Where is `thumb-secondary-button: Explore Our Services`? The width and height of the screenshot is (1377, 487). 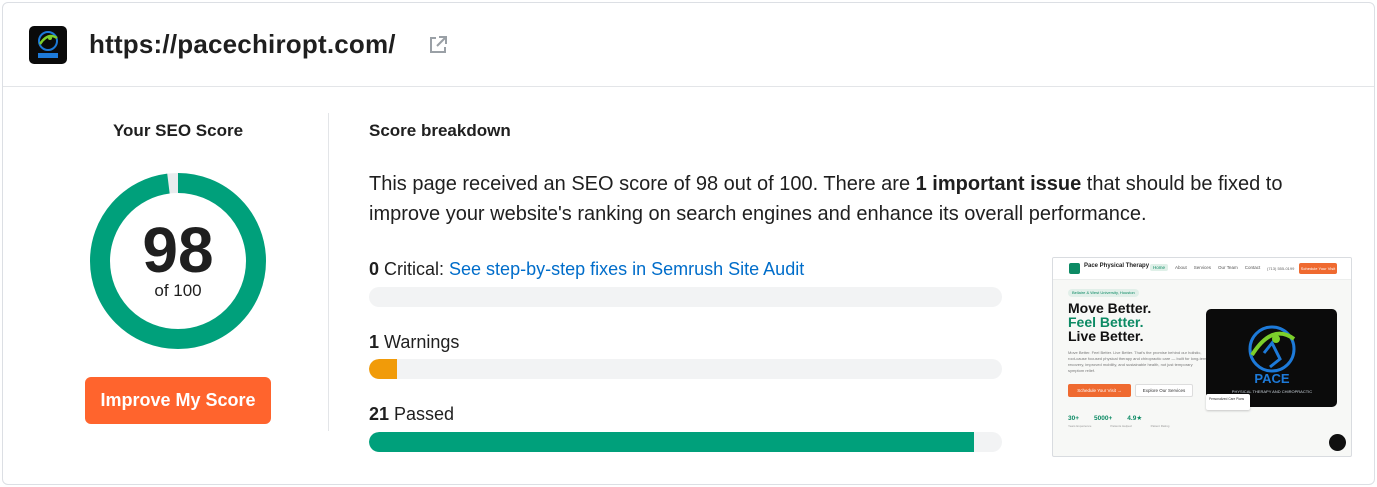
thumb-secondary-button: Explore Our Services is located at coordinates (1164, 390).